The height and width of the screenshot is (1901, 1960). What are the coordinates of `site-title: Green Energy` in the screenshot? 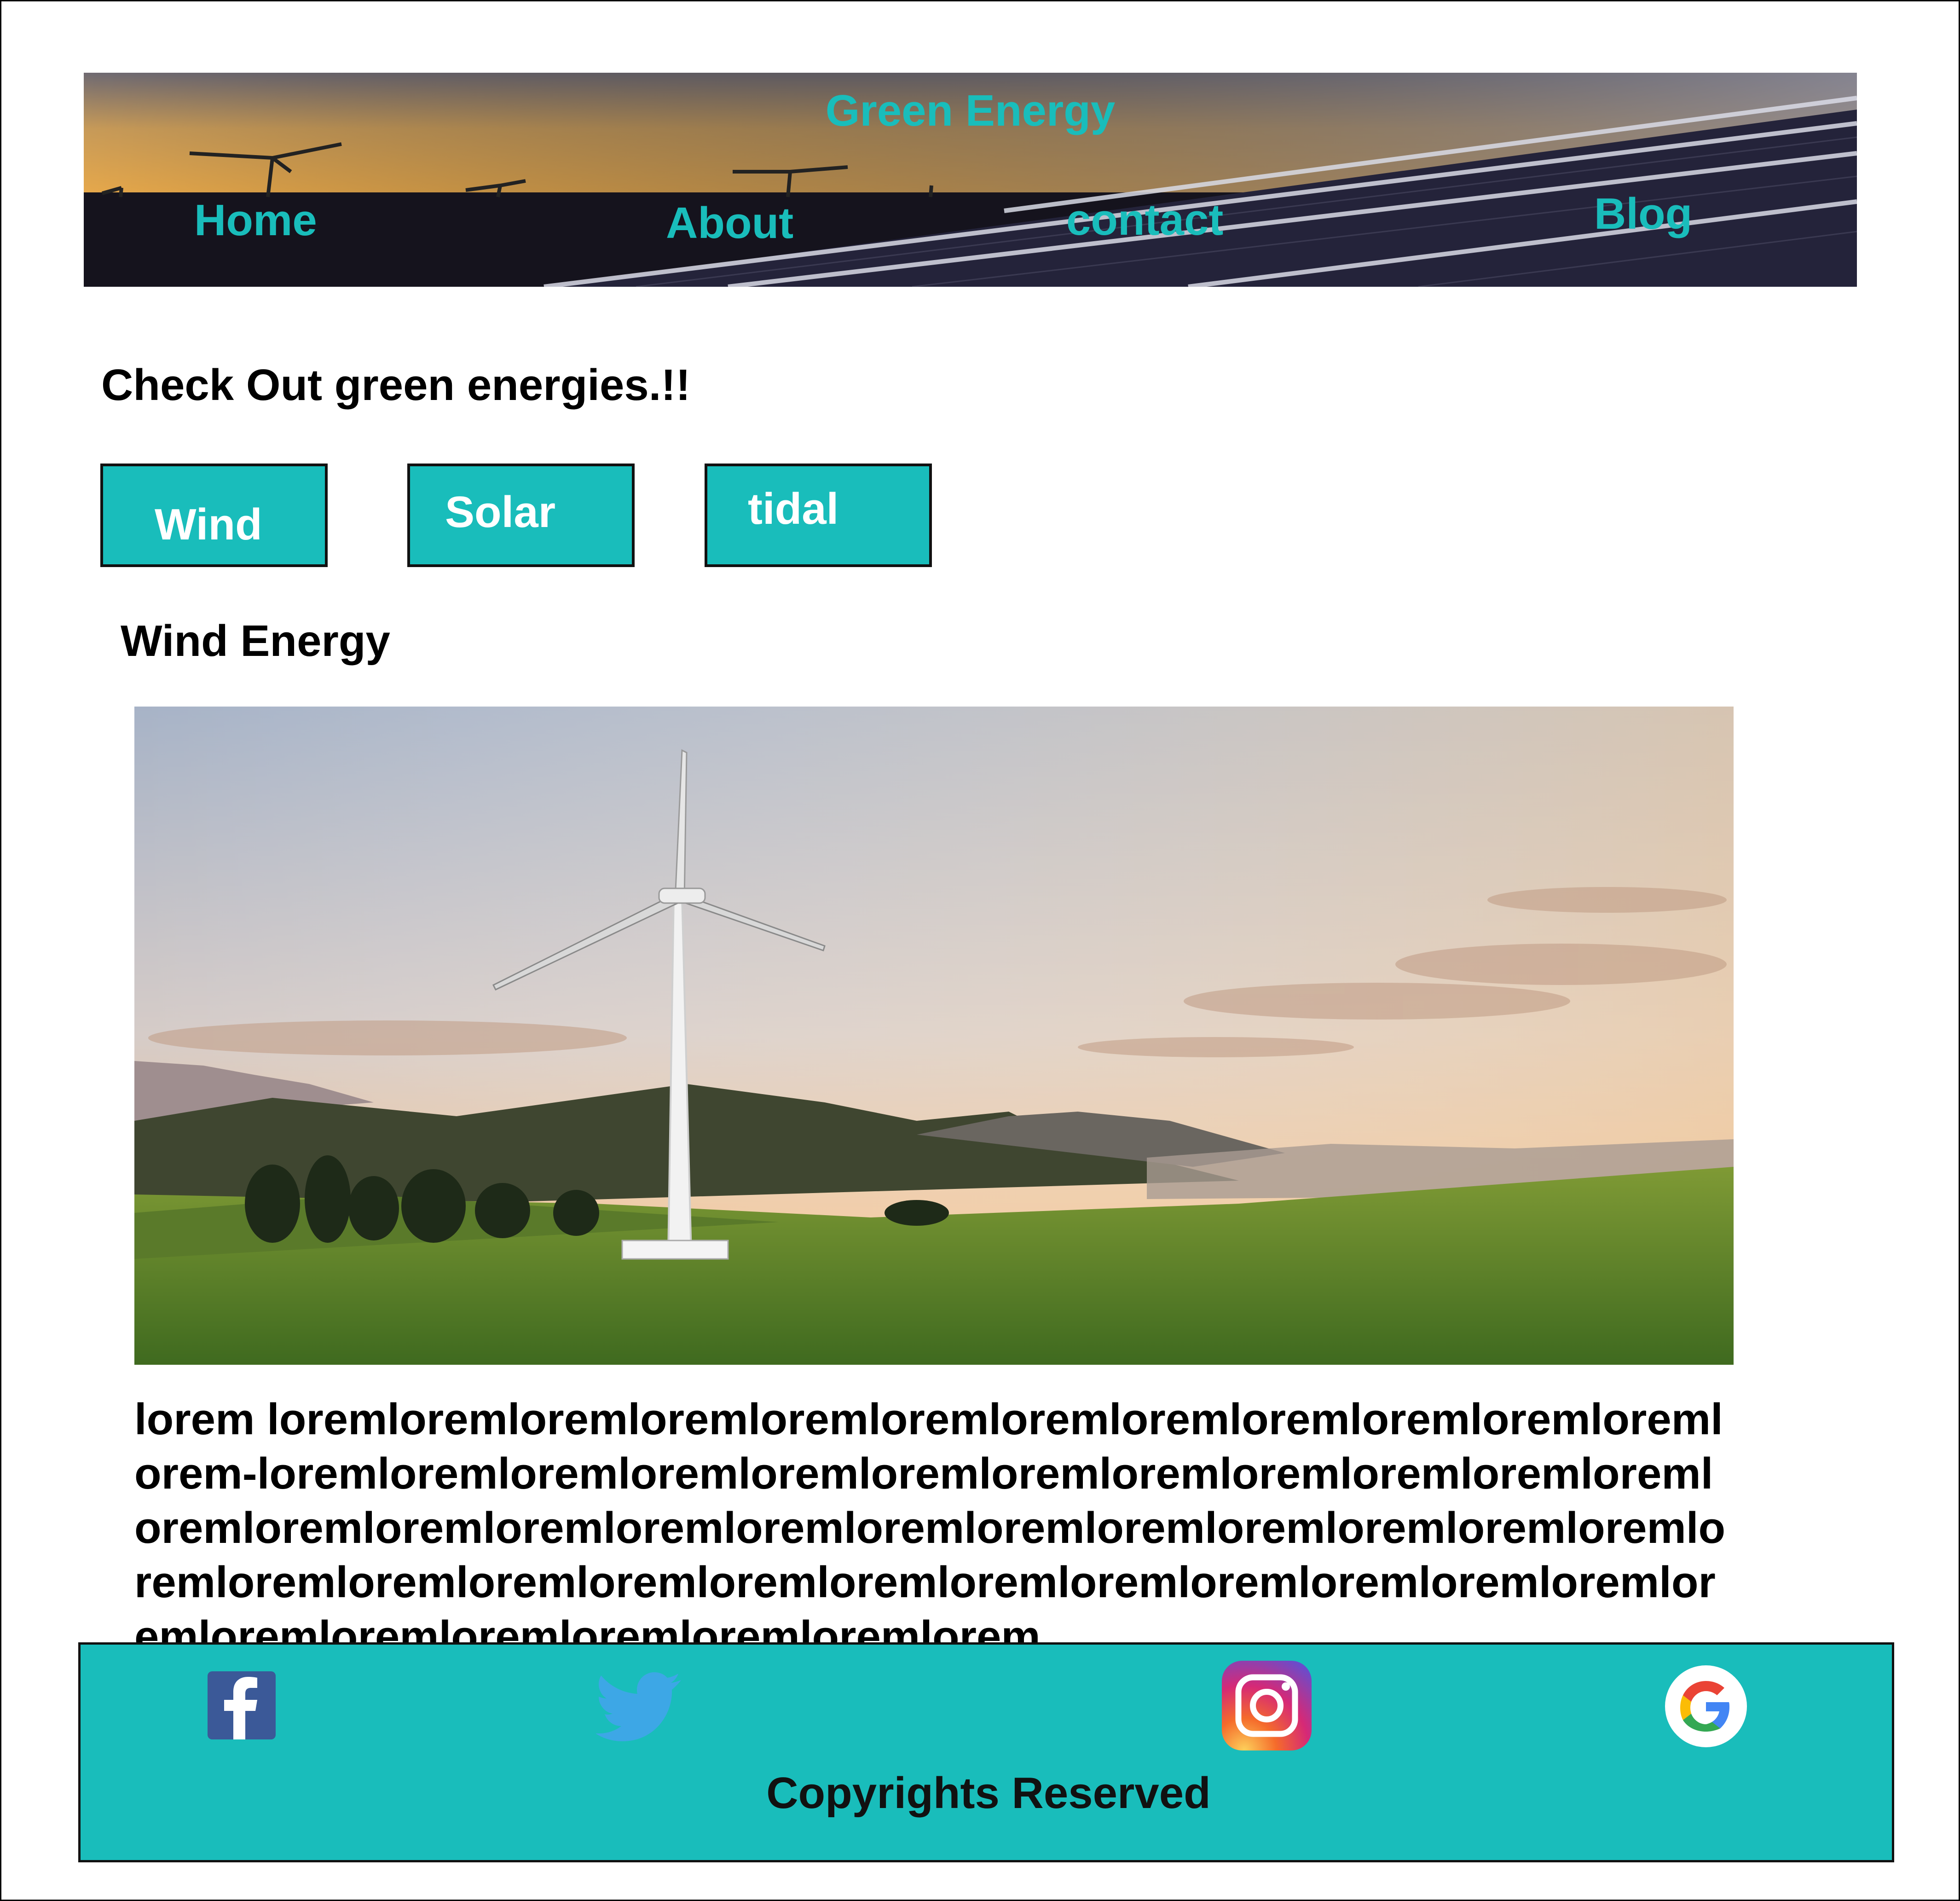 It's located at (970, 111).